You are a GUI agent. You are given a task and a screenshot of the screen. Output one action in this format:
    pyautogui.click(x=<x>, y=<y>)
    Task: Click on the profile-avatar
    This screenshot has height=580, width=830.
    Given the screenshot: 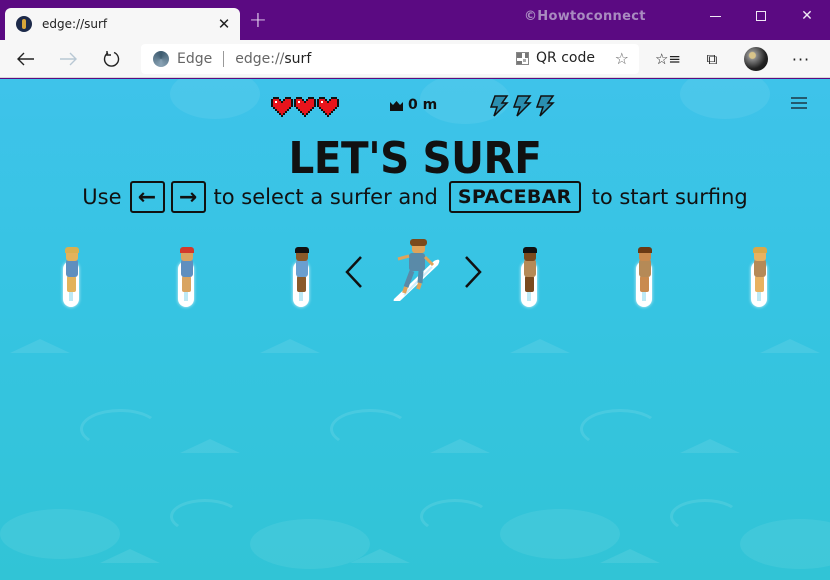 What is the action you would take?
    pyautogui.click(x=756, y=59)
    